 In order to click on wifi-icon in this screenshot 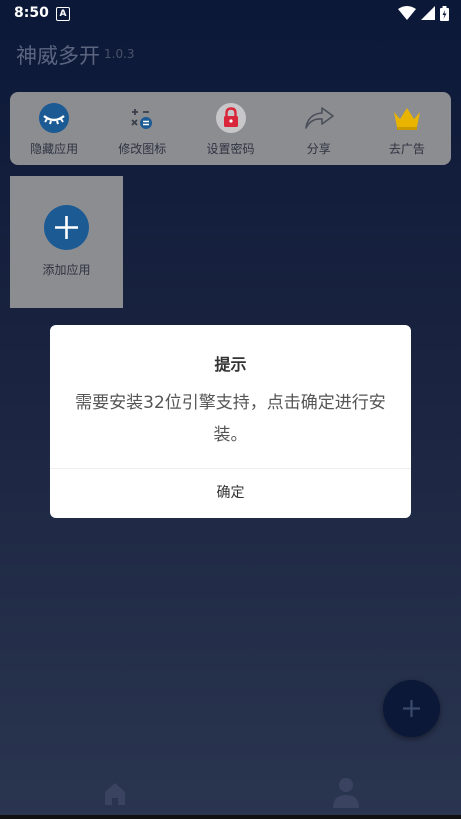, I will do `click(407, 13)`.